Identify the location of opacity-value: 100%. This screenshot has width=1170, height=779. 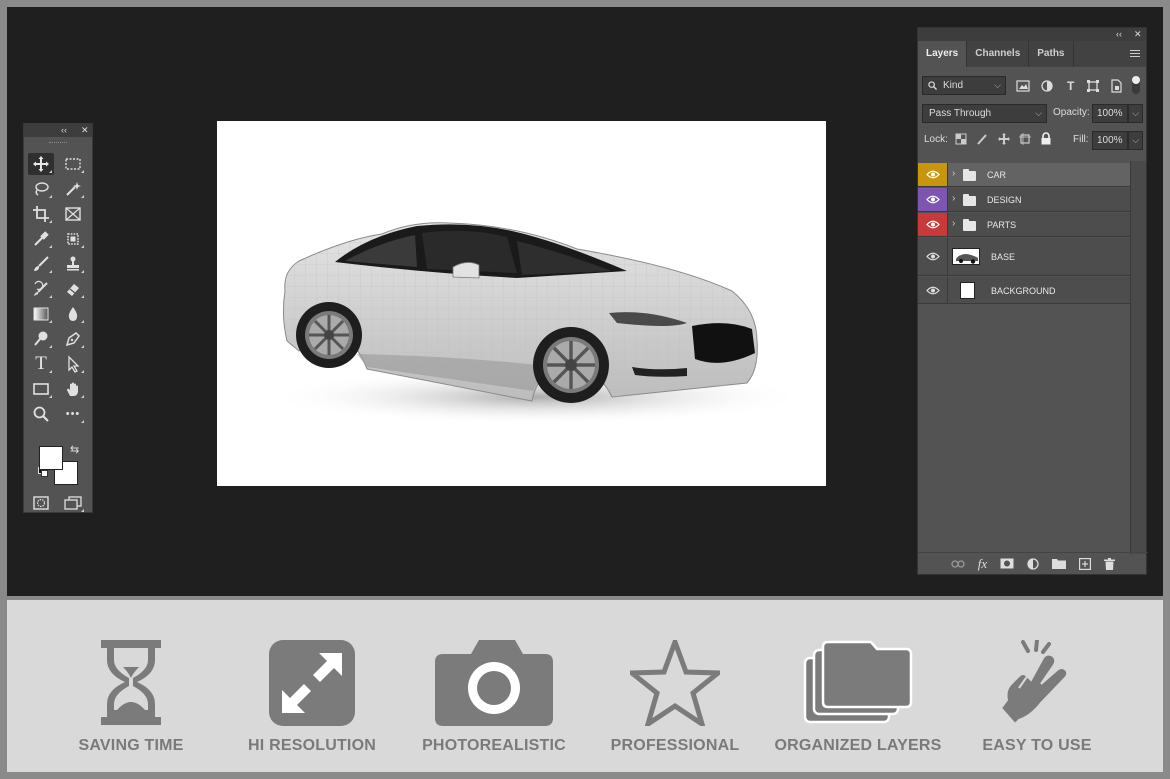
(1110, 113).